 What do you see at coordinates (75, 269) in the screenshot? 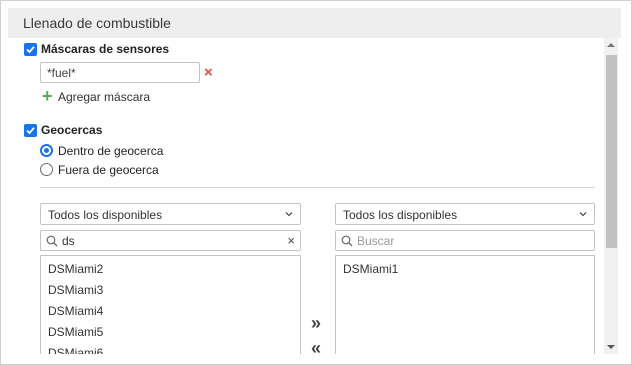
I see `list-item: DSMiami2` at bounding box center [75, 269].